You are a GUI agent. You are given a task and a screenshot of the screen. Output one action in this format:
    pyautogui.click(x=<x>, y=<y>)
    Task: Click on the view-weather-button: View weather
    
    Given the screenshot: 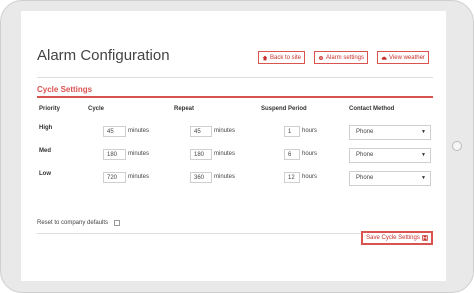 What is the action you would take?
    pyautogui.click(x=403, y=57)
    